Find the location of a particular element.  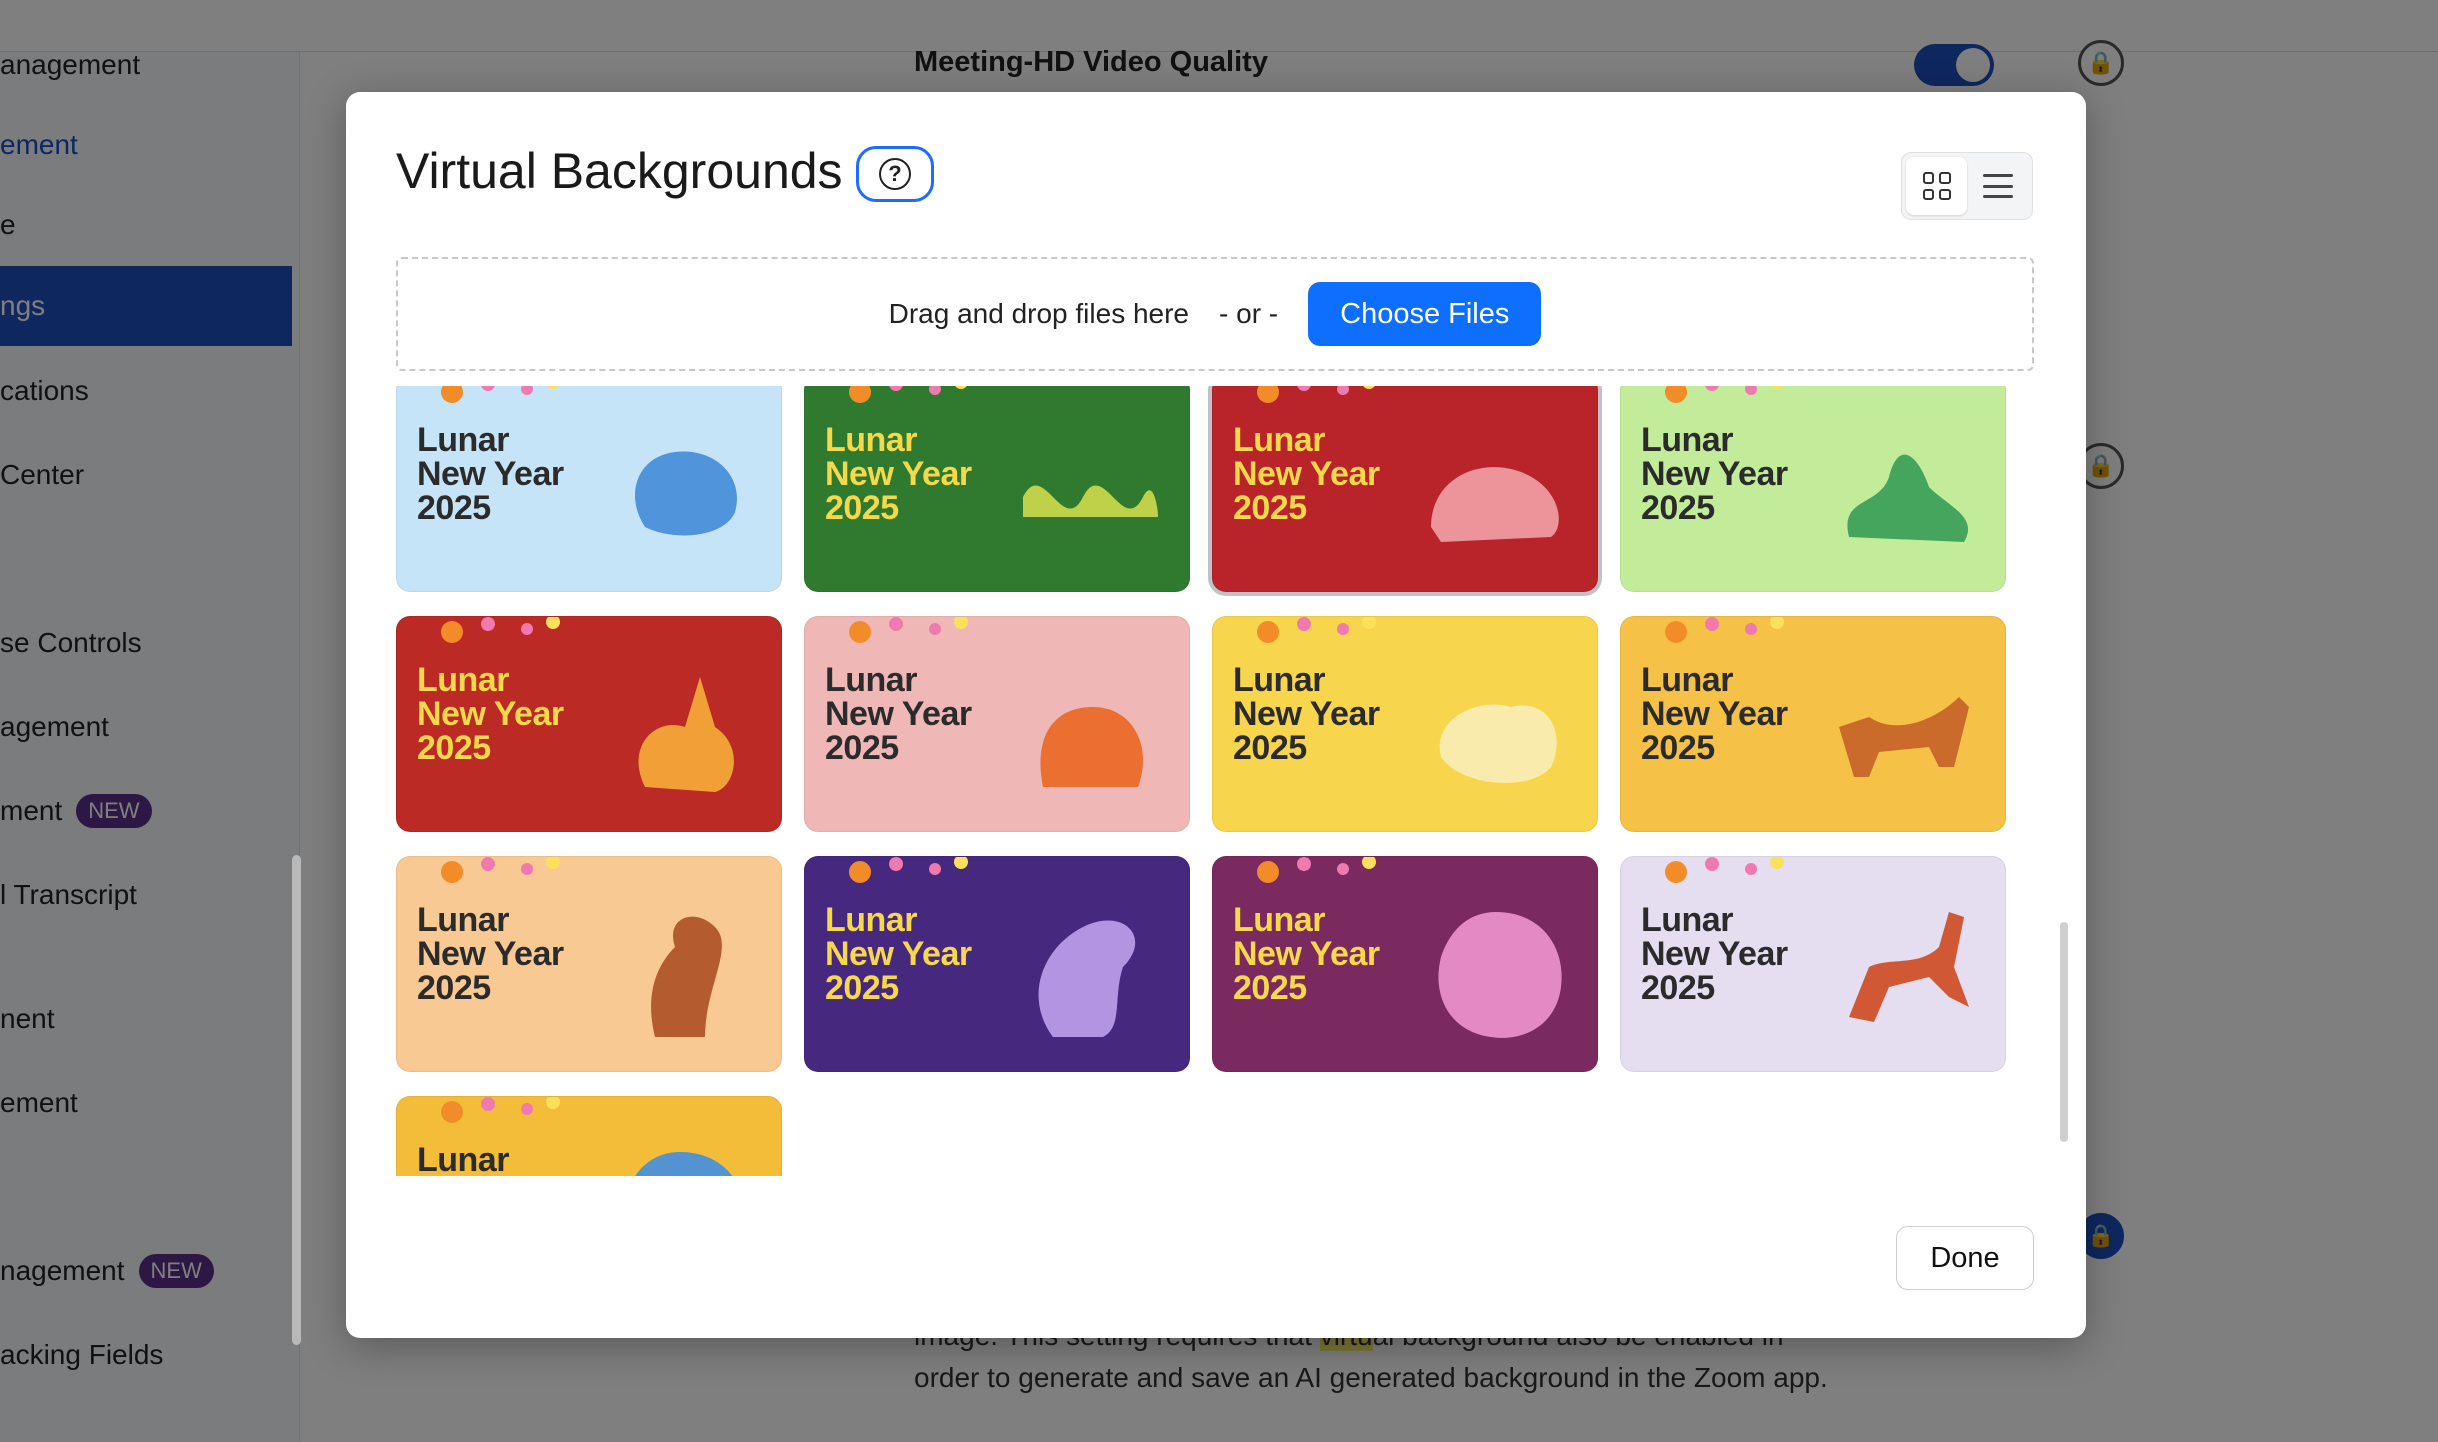

list-icon is located at coordinates (1997, 186).